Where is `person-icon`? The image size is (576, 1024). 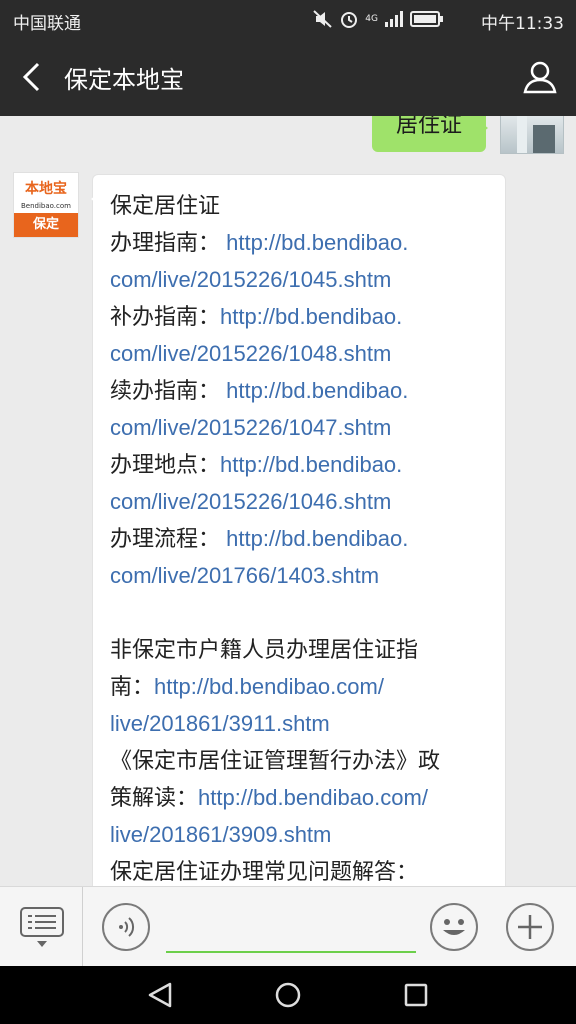
person-icon is located at coordinates (540, 77).